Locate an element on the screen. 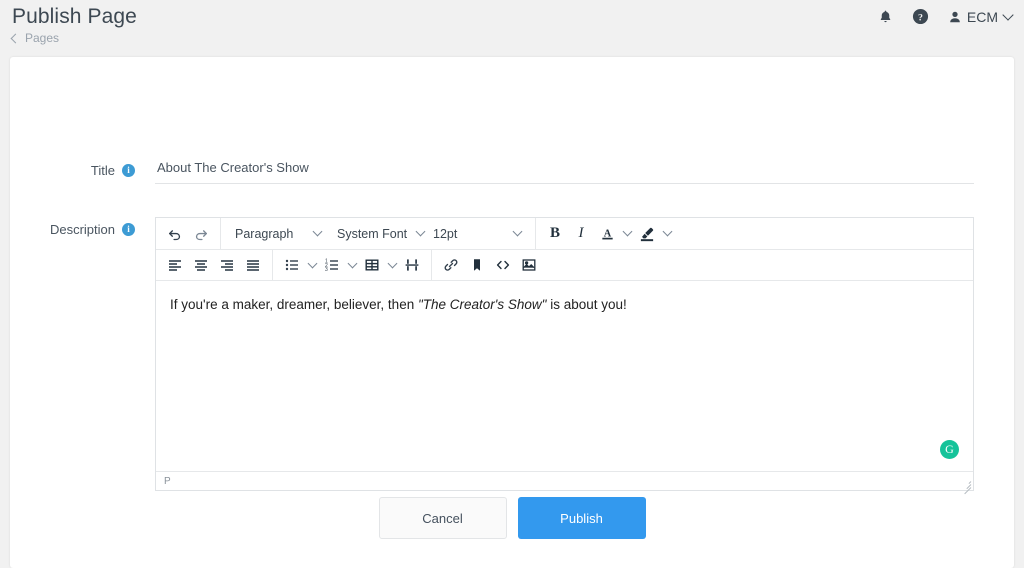 The image size is (1024, 568). description-label-group: Description i is located at coordinates (72, 229).